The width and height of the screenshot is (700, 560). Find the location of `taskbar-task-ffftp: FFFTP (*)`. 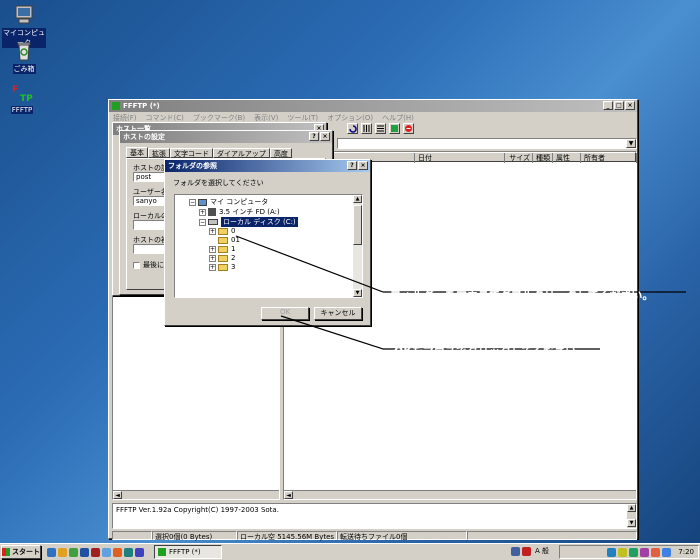

taskbar-task-ffftp: FFFTP (*) is located at coordinates (188, 552).